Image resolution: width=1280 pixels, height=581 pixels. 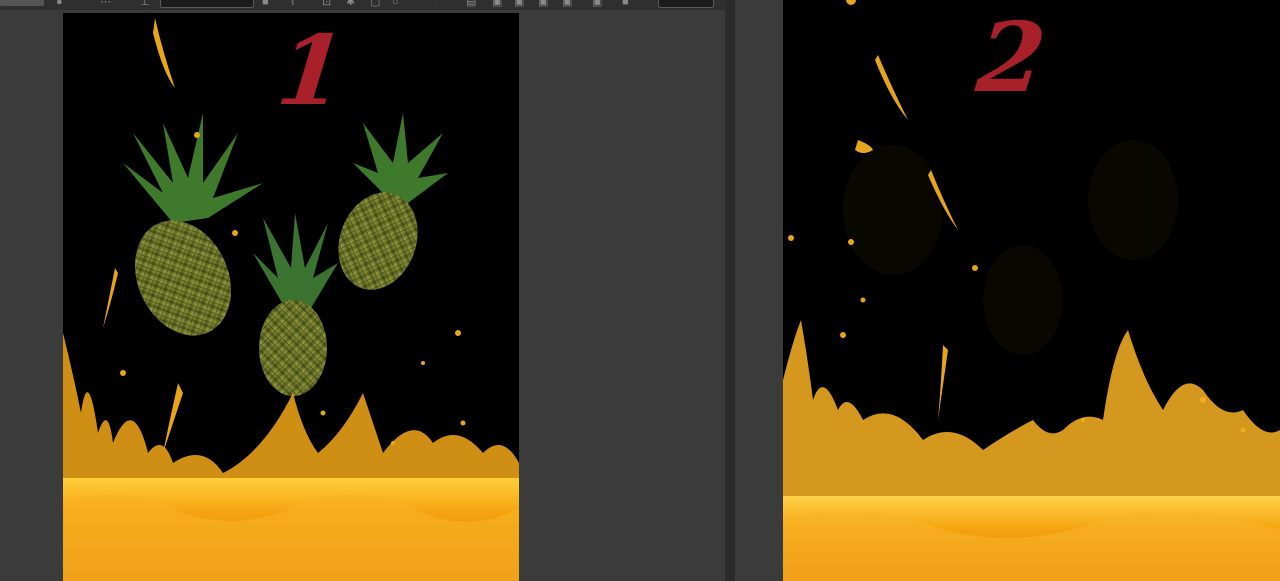 I want to click on render-label-2: 2, so click(x=1011, y=57).